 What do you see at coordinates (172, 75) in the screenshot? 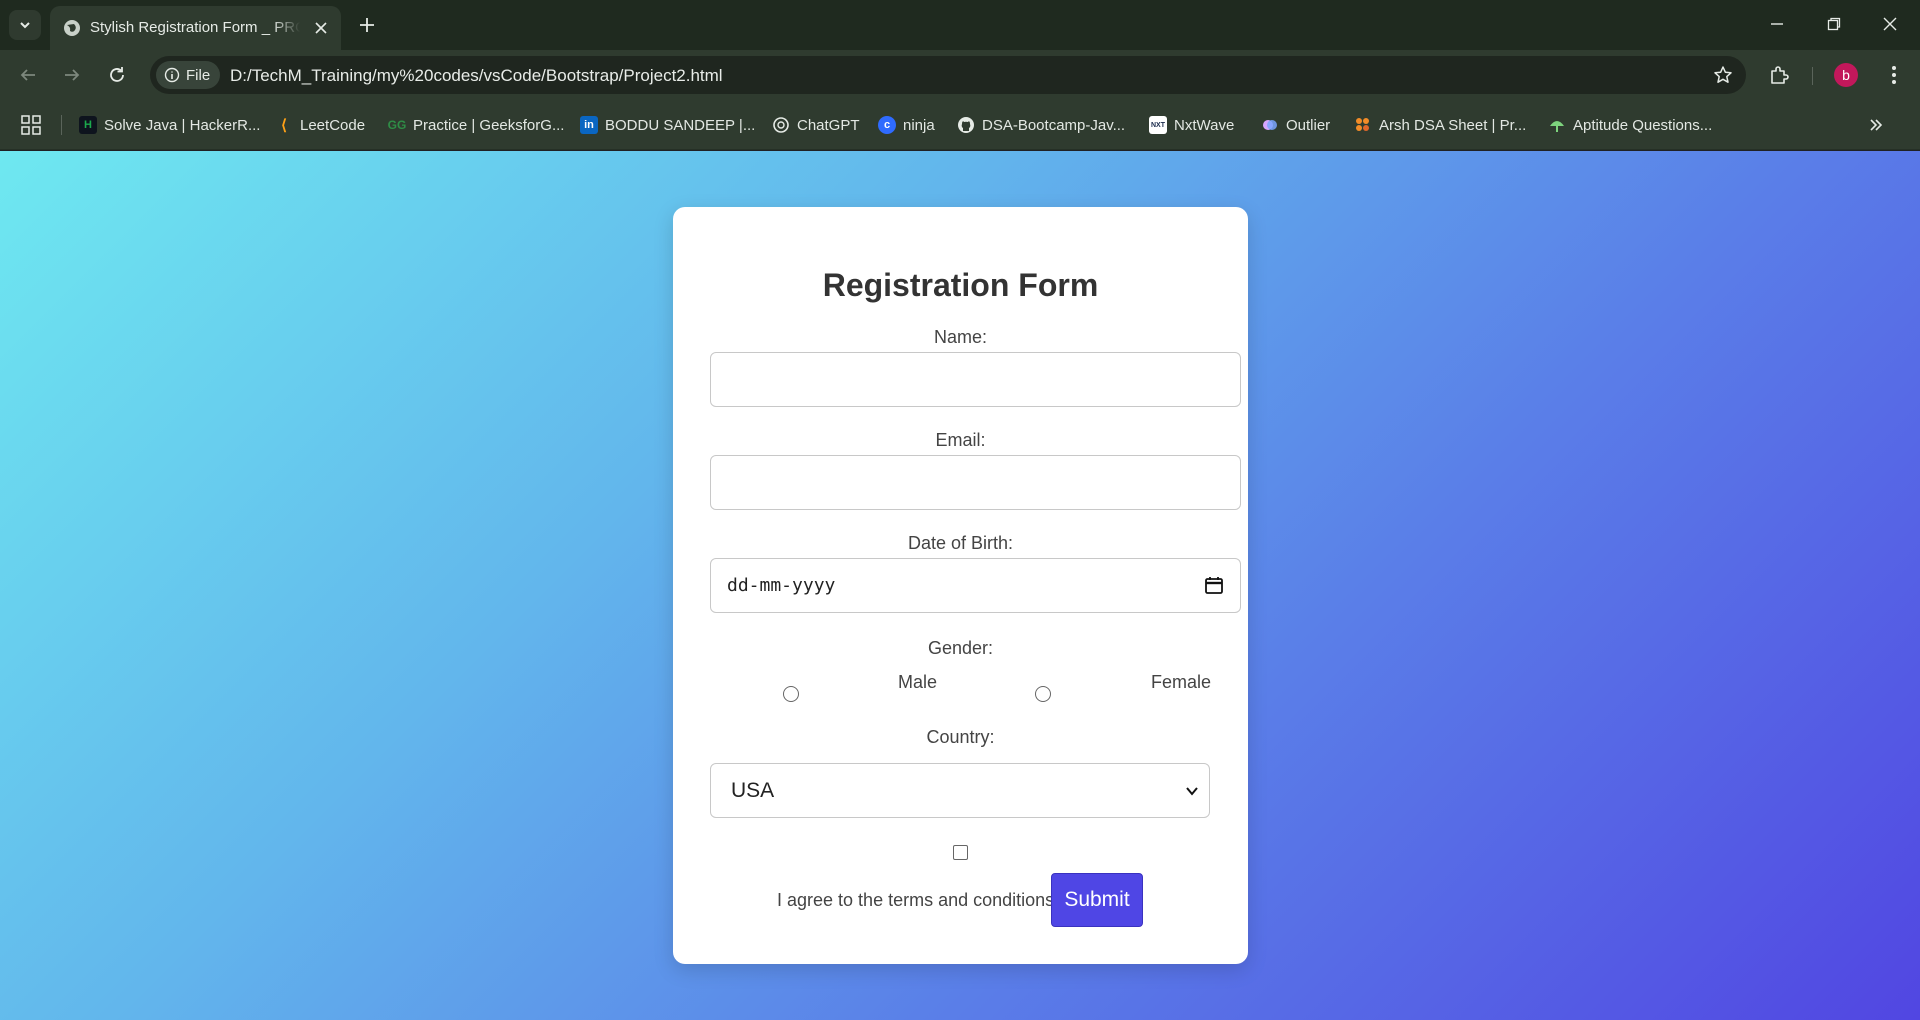
I see `info-icon` at bounding box center [172, 75].